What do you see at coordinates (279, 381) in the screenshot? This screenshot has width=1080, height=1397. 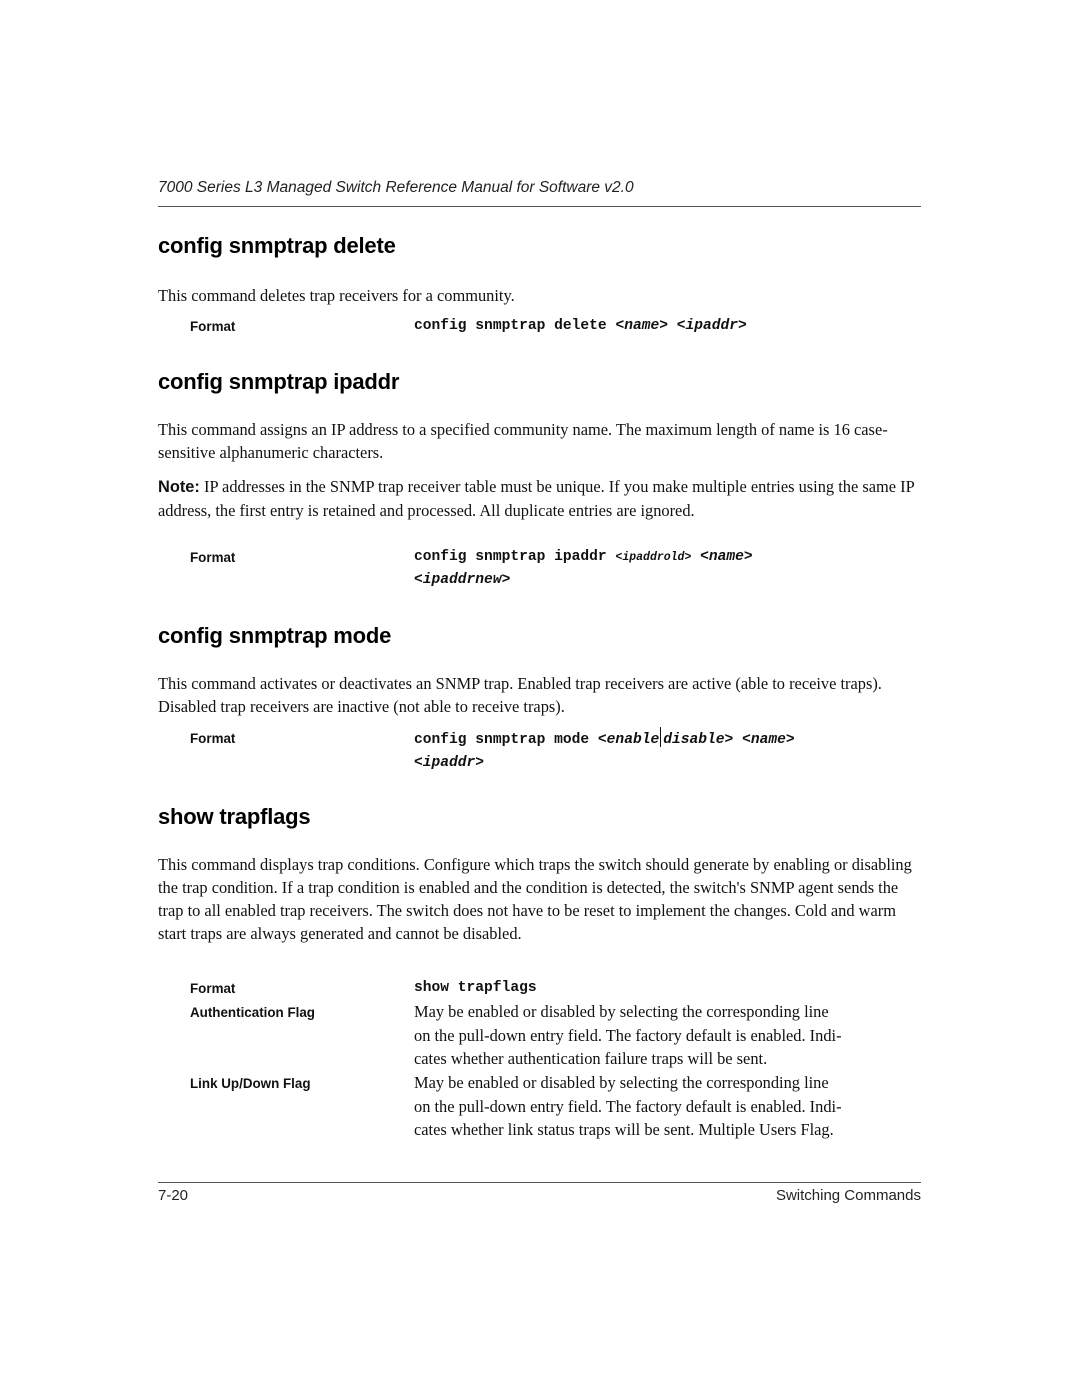 I see `section-heading-snmptrap-ipaddr: config snmptrap ipaddr` at bounding box center [279, 381].